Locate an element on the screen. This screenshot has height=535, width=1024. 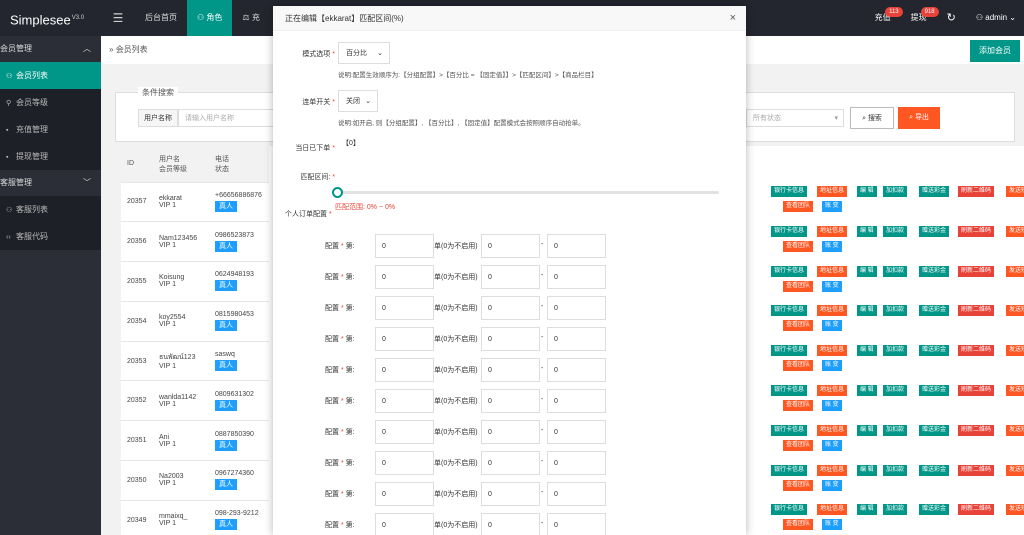
mode-select: 百分比 ⌄ is located at coordinates (364, 53).